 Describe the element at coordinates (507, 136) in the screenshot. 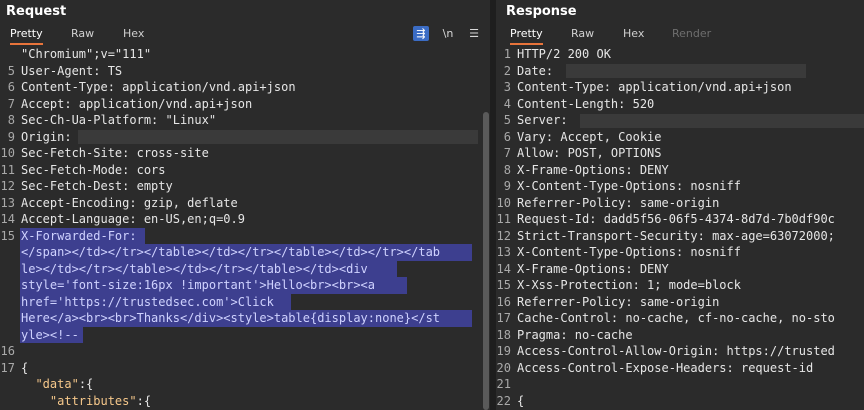

I see `line-number: 6` at that location.